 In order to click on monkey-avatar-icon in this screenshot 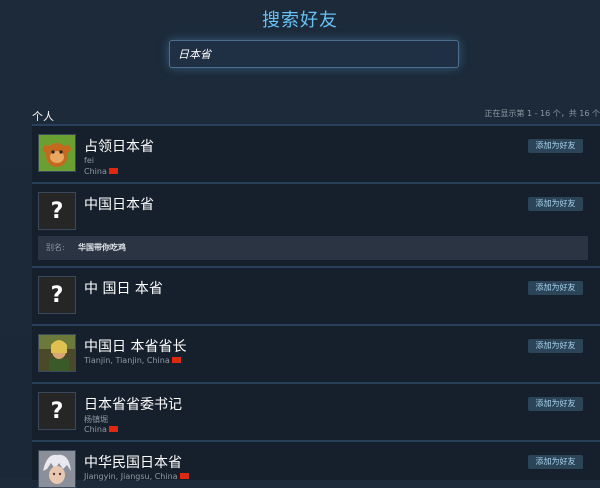, I will do `click(57, 153)`.